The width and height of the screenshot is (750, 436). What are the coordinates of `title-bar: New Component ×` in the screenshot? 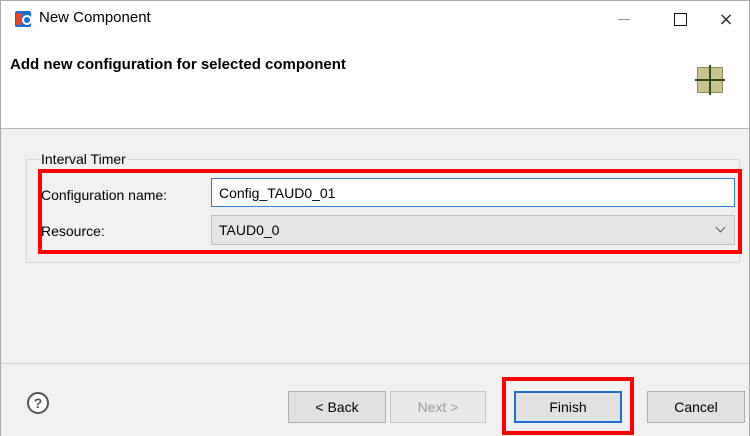 It's located at (375, 19).